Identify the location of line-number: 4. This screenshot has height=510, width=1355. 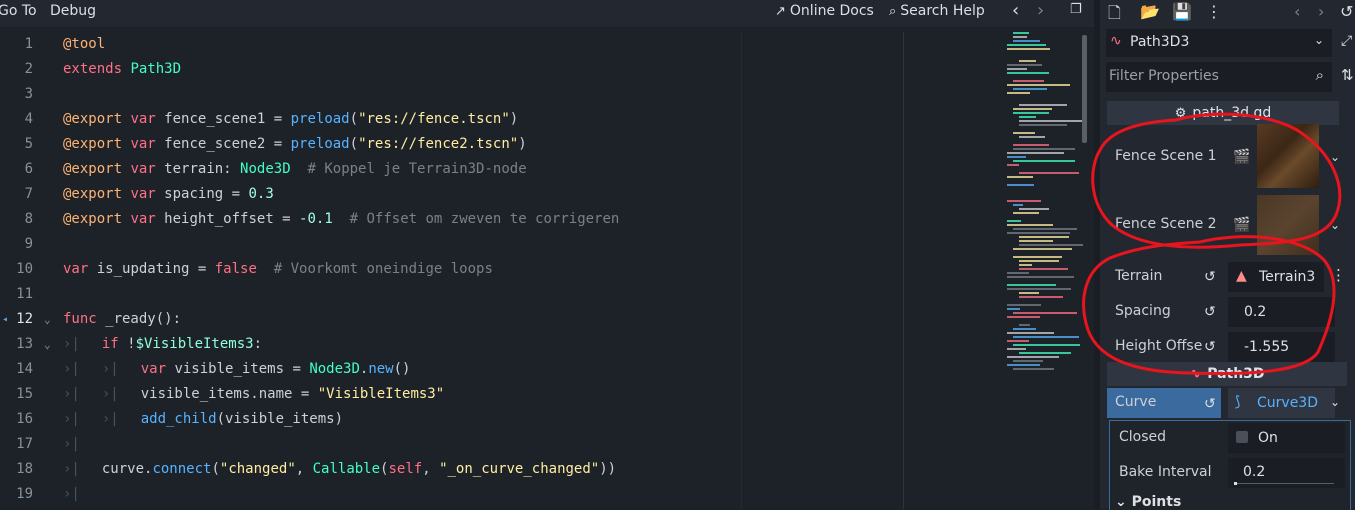
(16, 119).